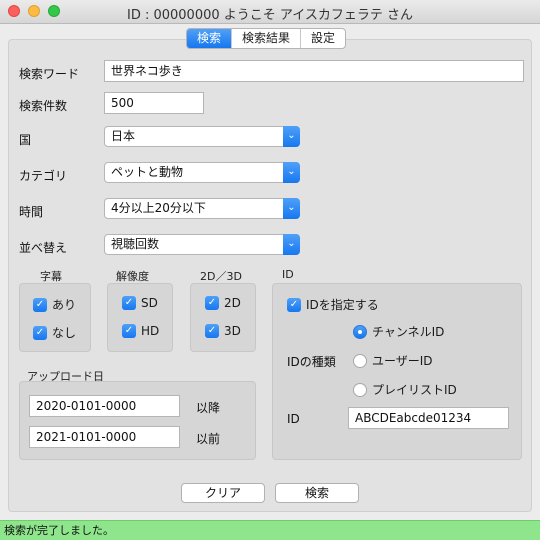 The height and width of the screenshot is (540, 540). What do you see at coordinates (64, 305) in the screenshot?
I see `checkbox-label: あり` at bounding box center [64, 305].